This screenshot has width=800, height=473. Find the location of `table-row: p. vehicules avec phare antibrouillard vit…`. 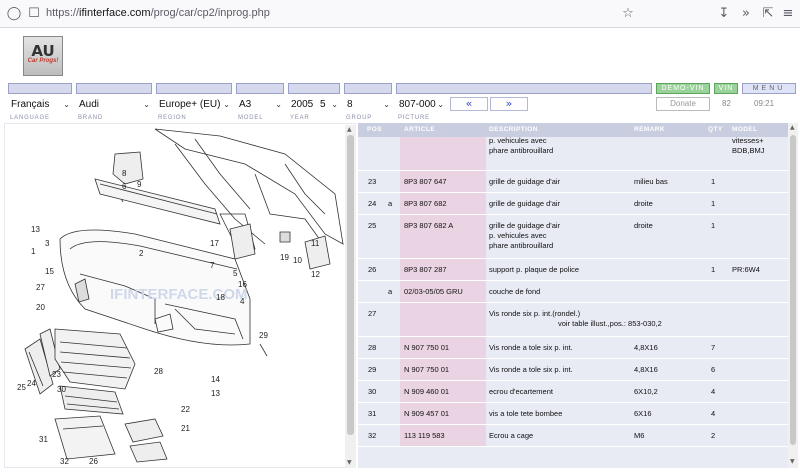

table-row: p. vehicules avec phare antibrouillard vit… is located at coordinates (573, 153).